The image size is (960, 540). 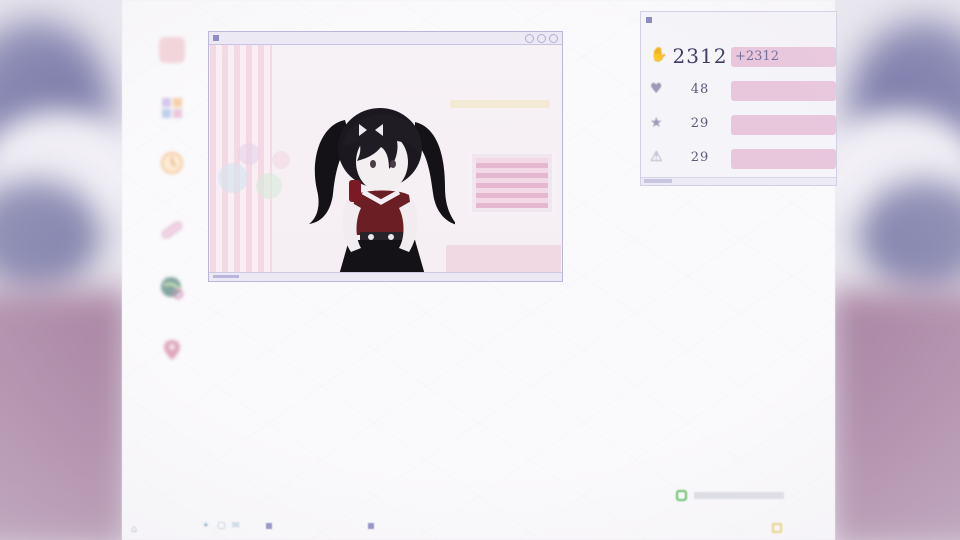 I want to click on stat-row-followers: ✋ 2312 +2312, so click(x=741, y=56).